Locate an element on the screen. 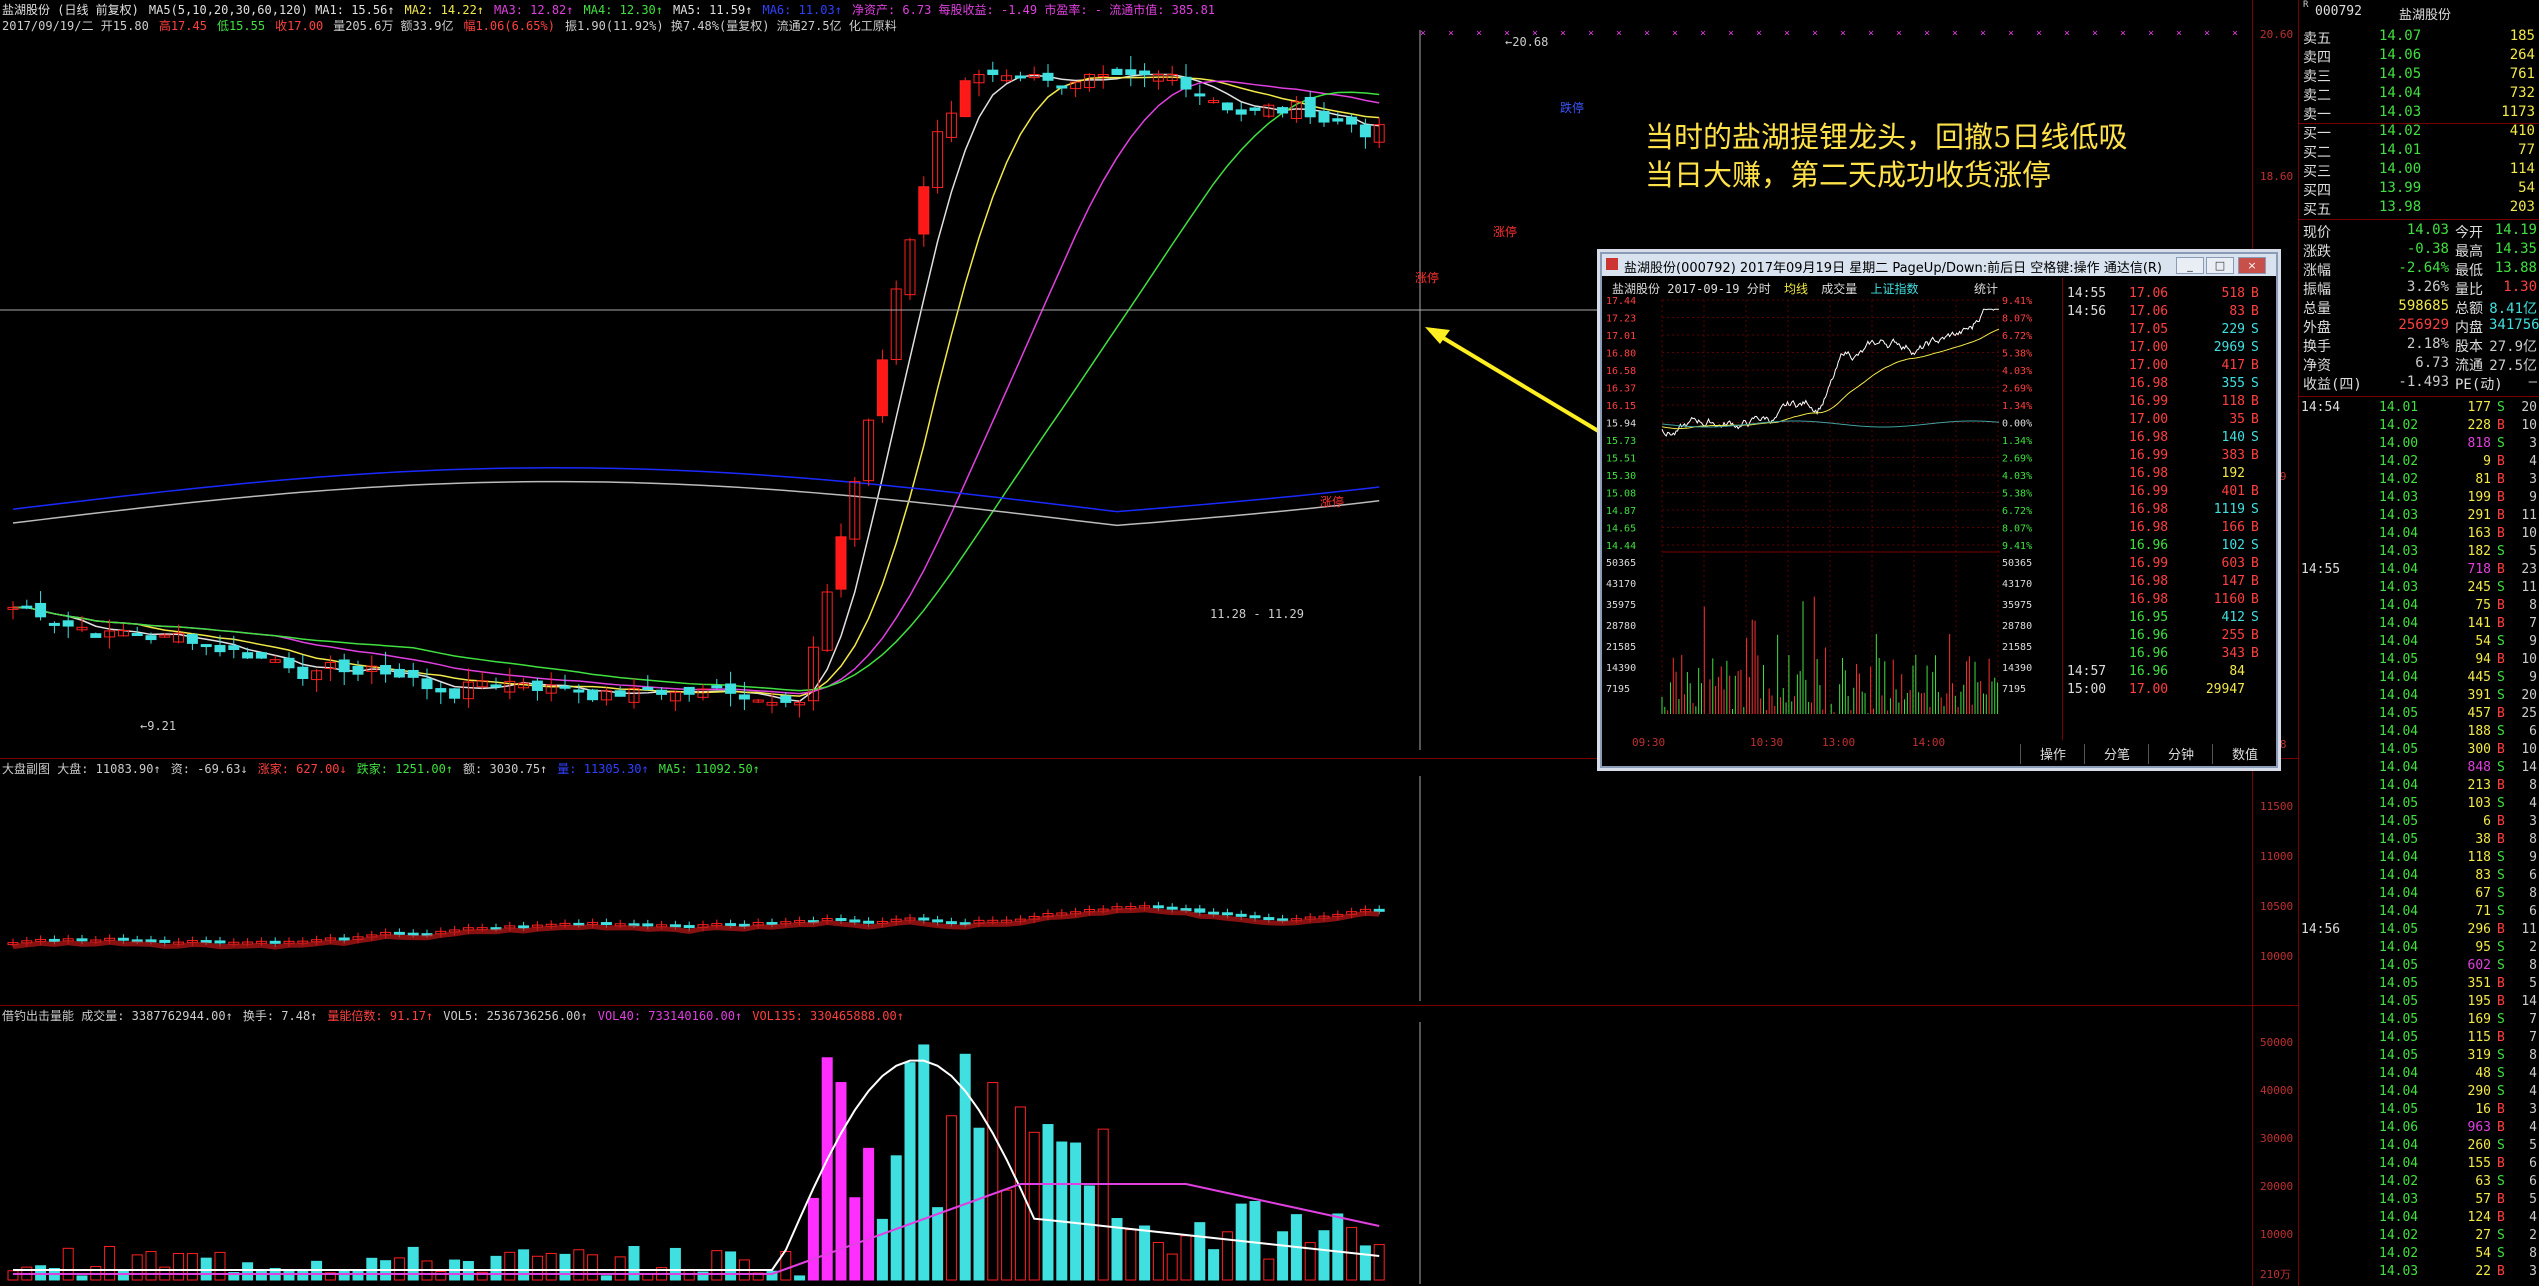 This screenshot has height=1286, width=2539. popup-left-tick: 50365 is located at coordinates (1621, 563).